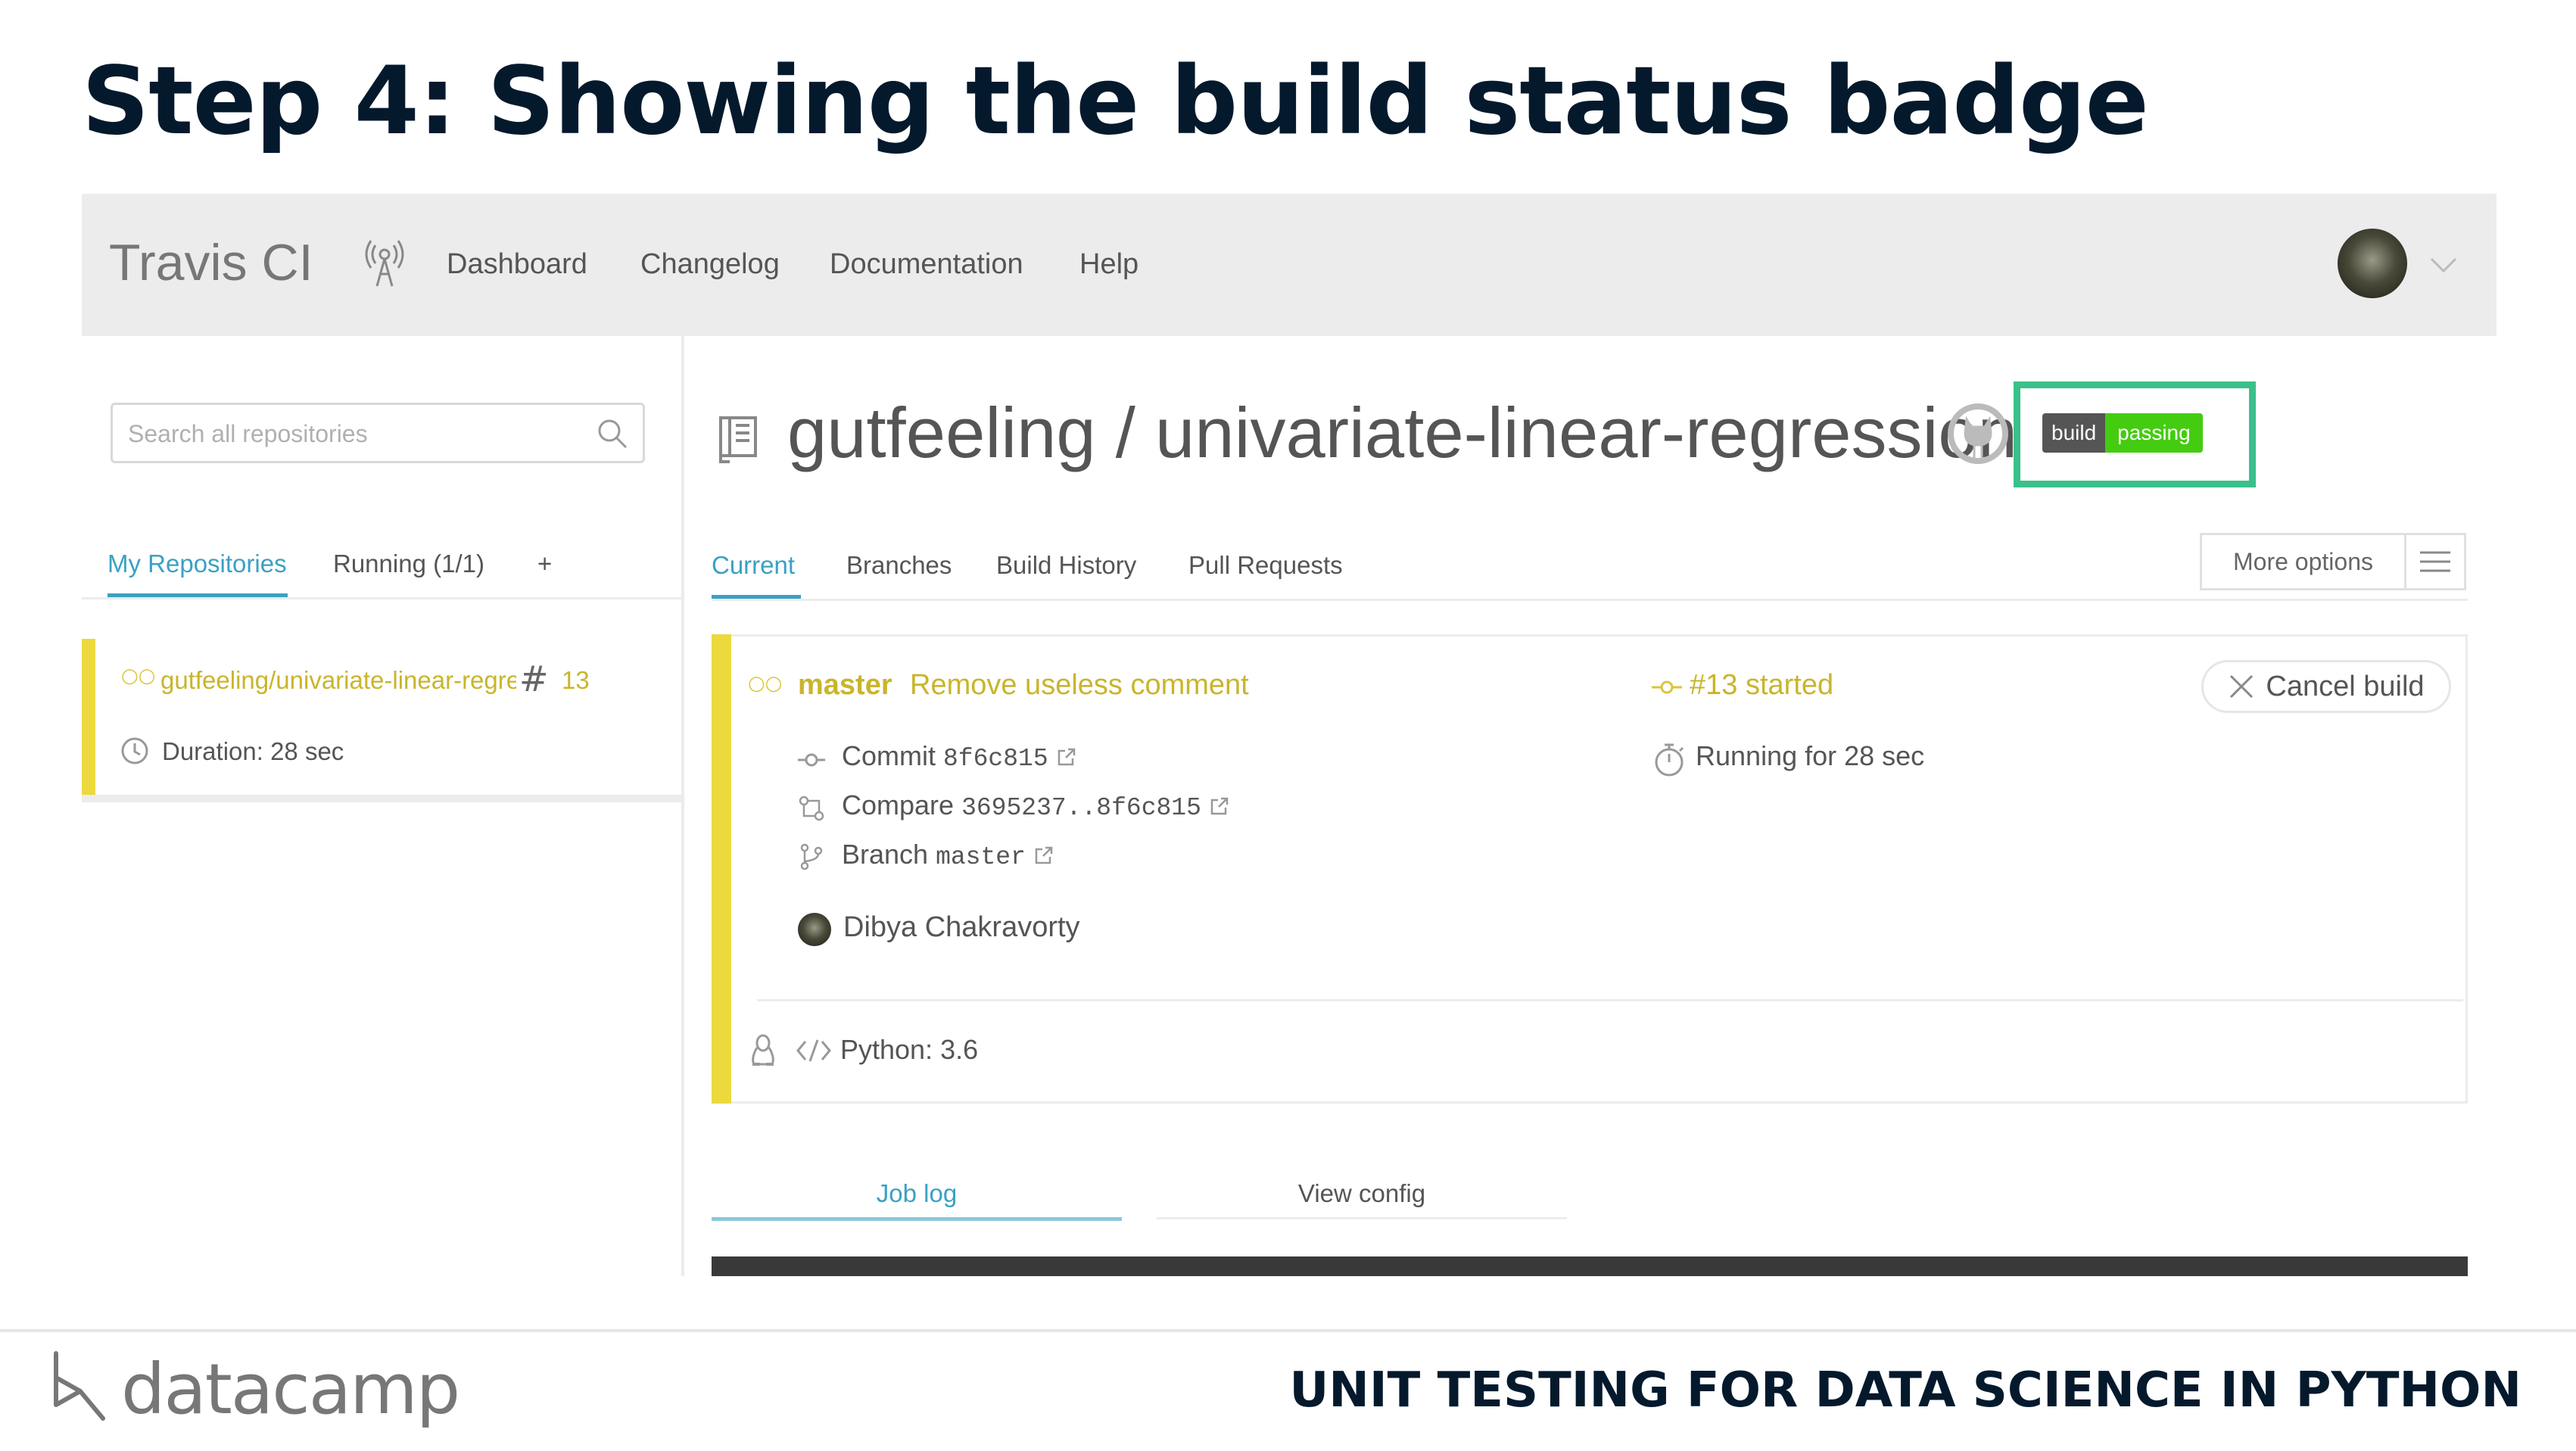  I want to click on author-name: Dibya Chakravorty, so click(961, 927).